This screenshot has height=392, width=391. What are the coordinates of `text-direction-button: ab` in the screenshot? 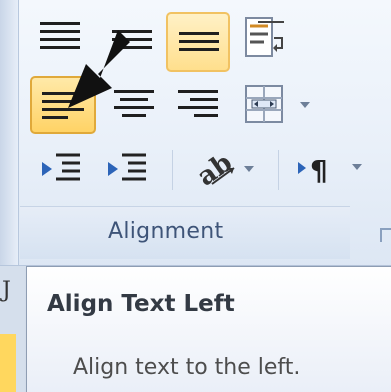 It's located at (226, 169).